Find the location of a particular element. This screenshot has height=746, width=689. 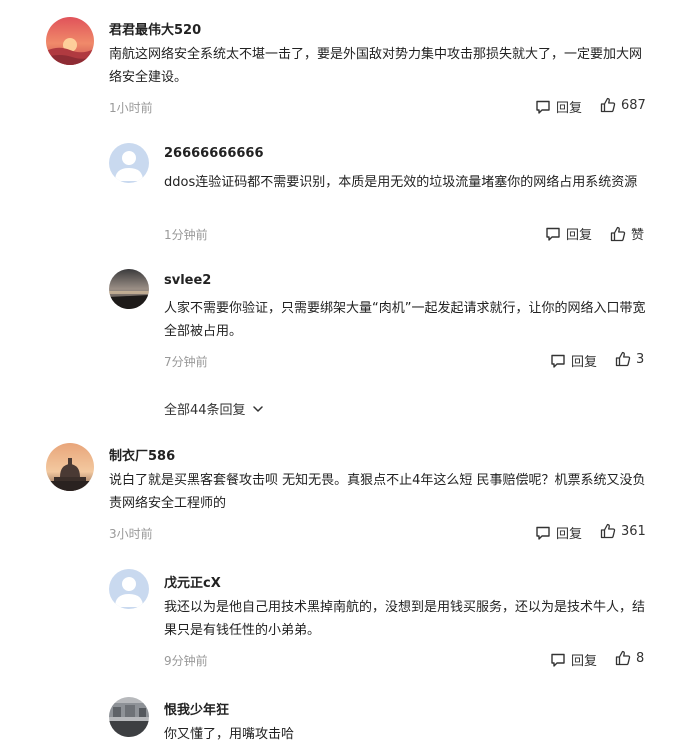

username: 制衣厂586 is located at coordinates (142, 454).